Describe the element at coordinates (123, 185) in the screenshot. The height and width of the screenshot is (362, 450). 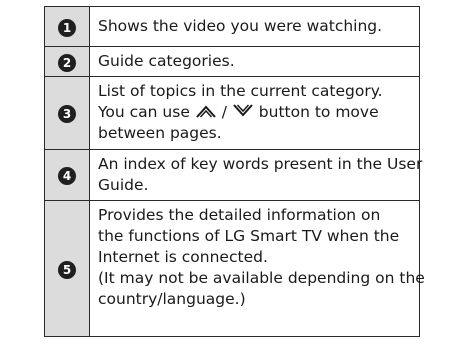
I see `description-line: Guide.` at that location.